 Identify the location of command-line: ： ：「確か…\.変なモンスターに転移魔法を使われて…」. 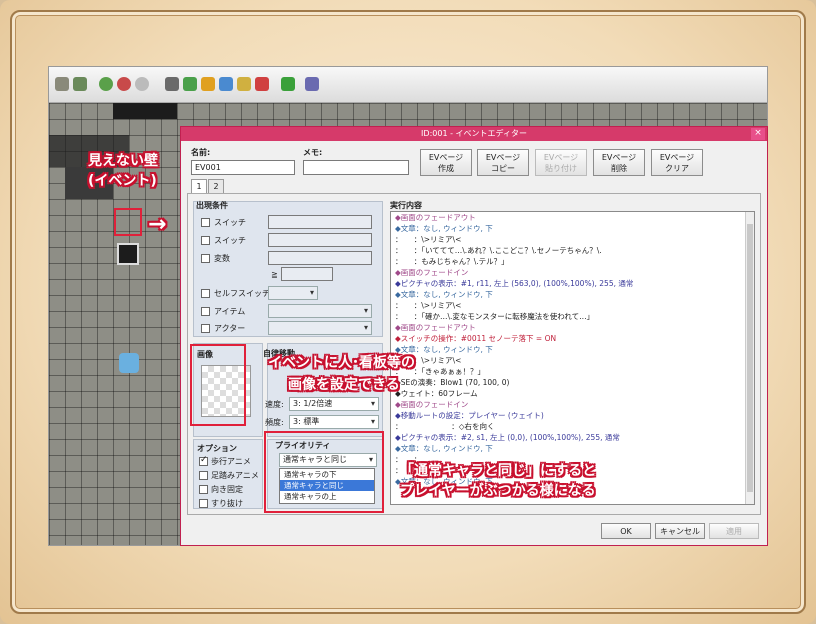
(572, 316).